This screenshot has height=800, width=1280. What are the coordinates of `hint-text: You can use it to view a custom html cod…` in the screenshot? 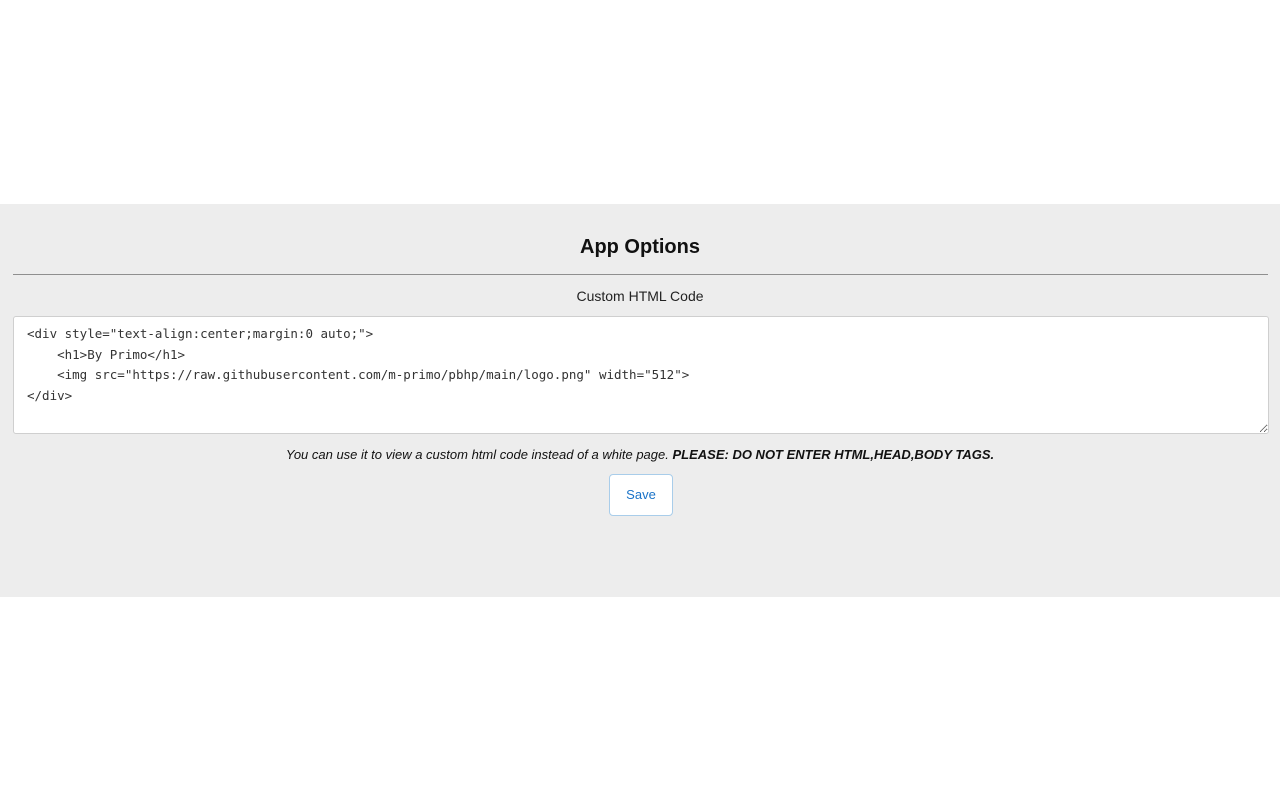 It's located at (640, 455).